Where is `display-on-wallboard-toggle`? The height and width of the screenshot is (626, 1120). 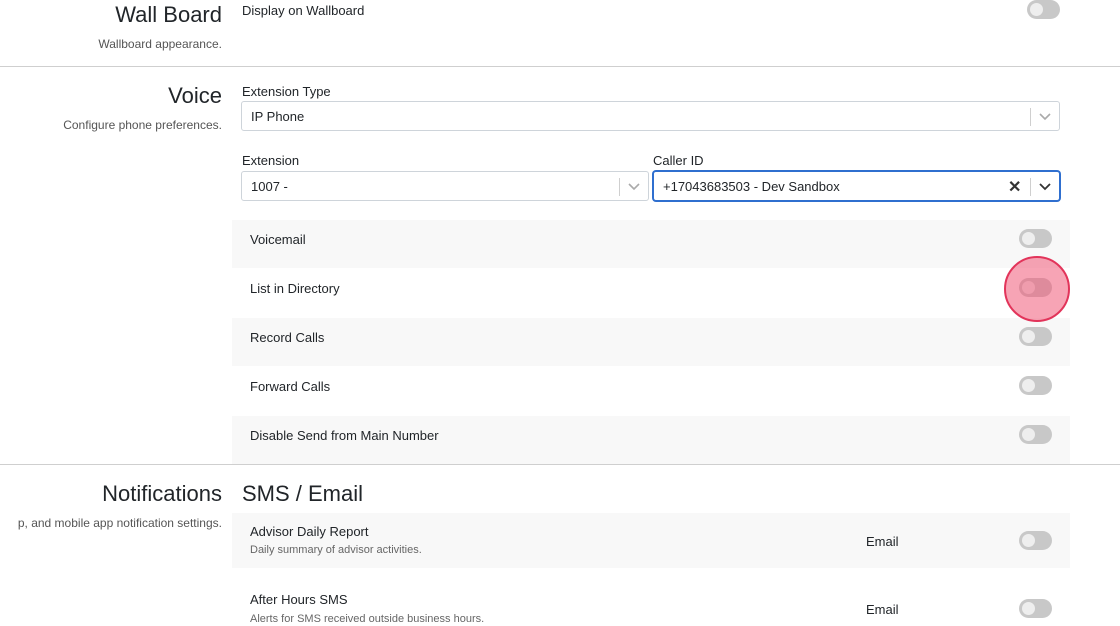 display-on-wallboard-toggle is located at coordinates (1043, 9).